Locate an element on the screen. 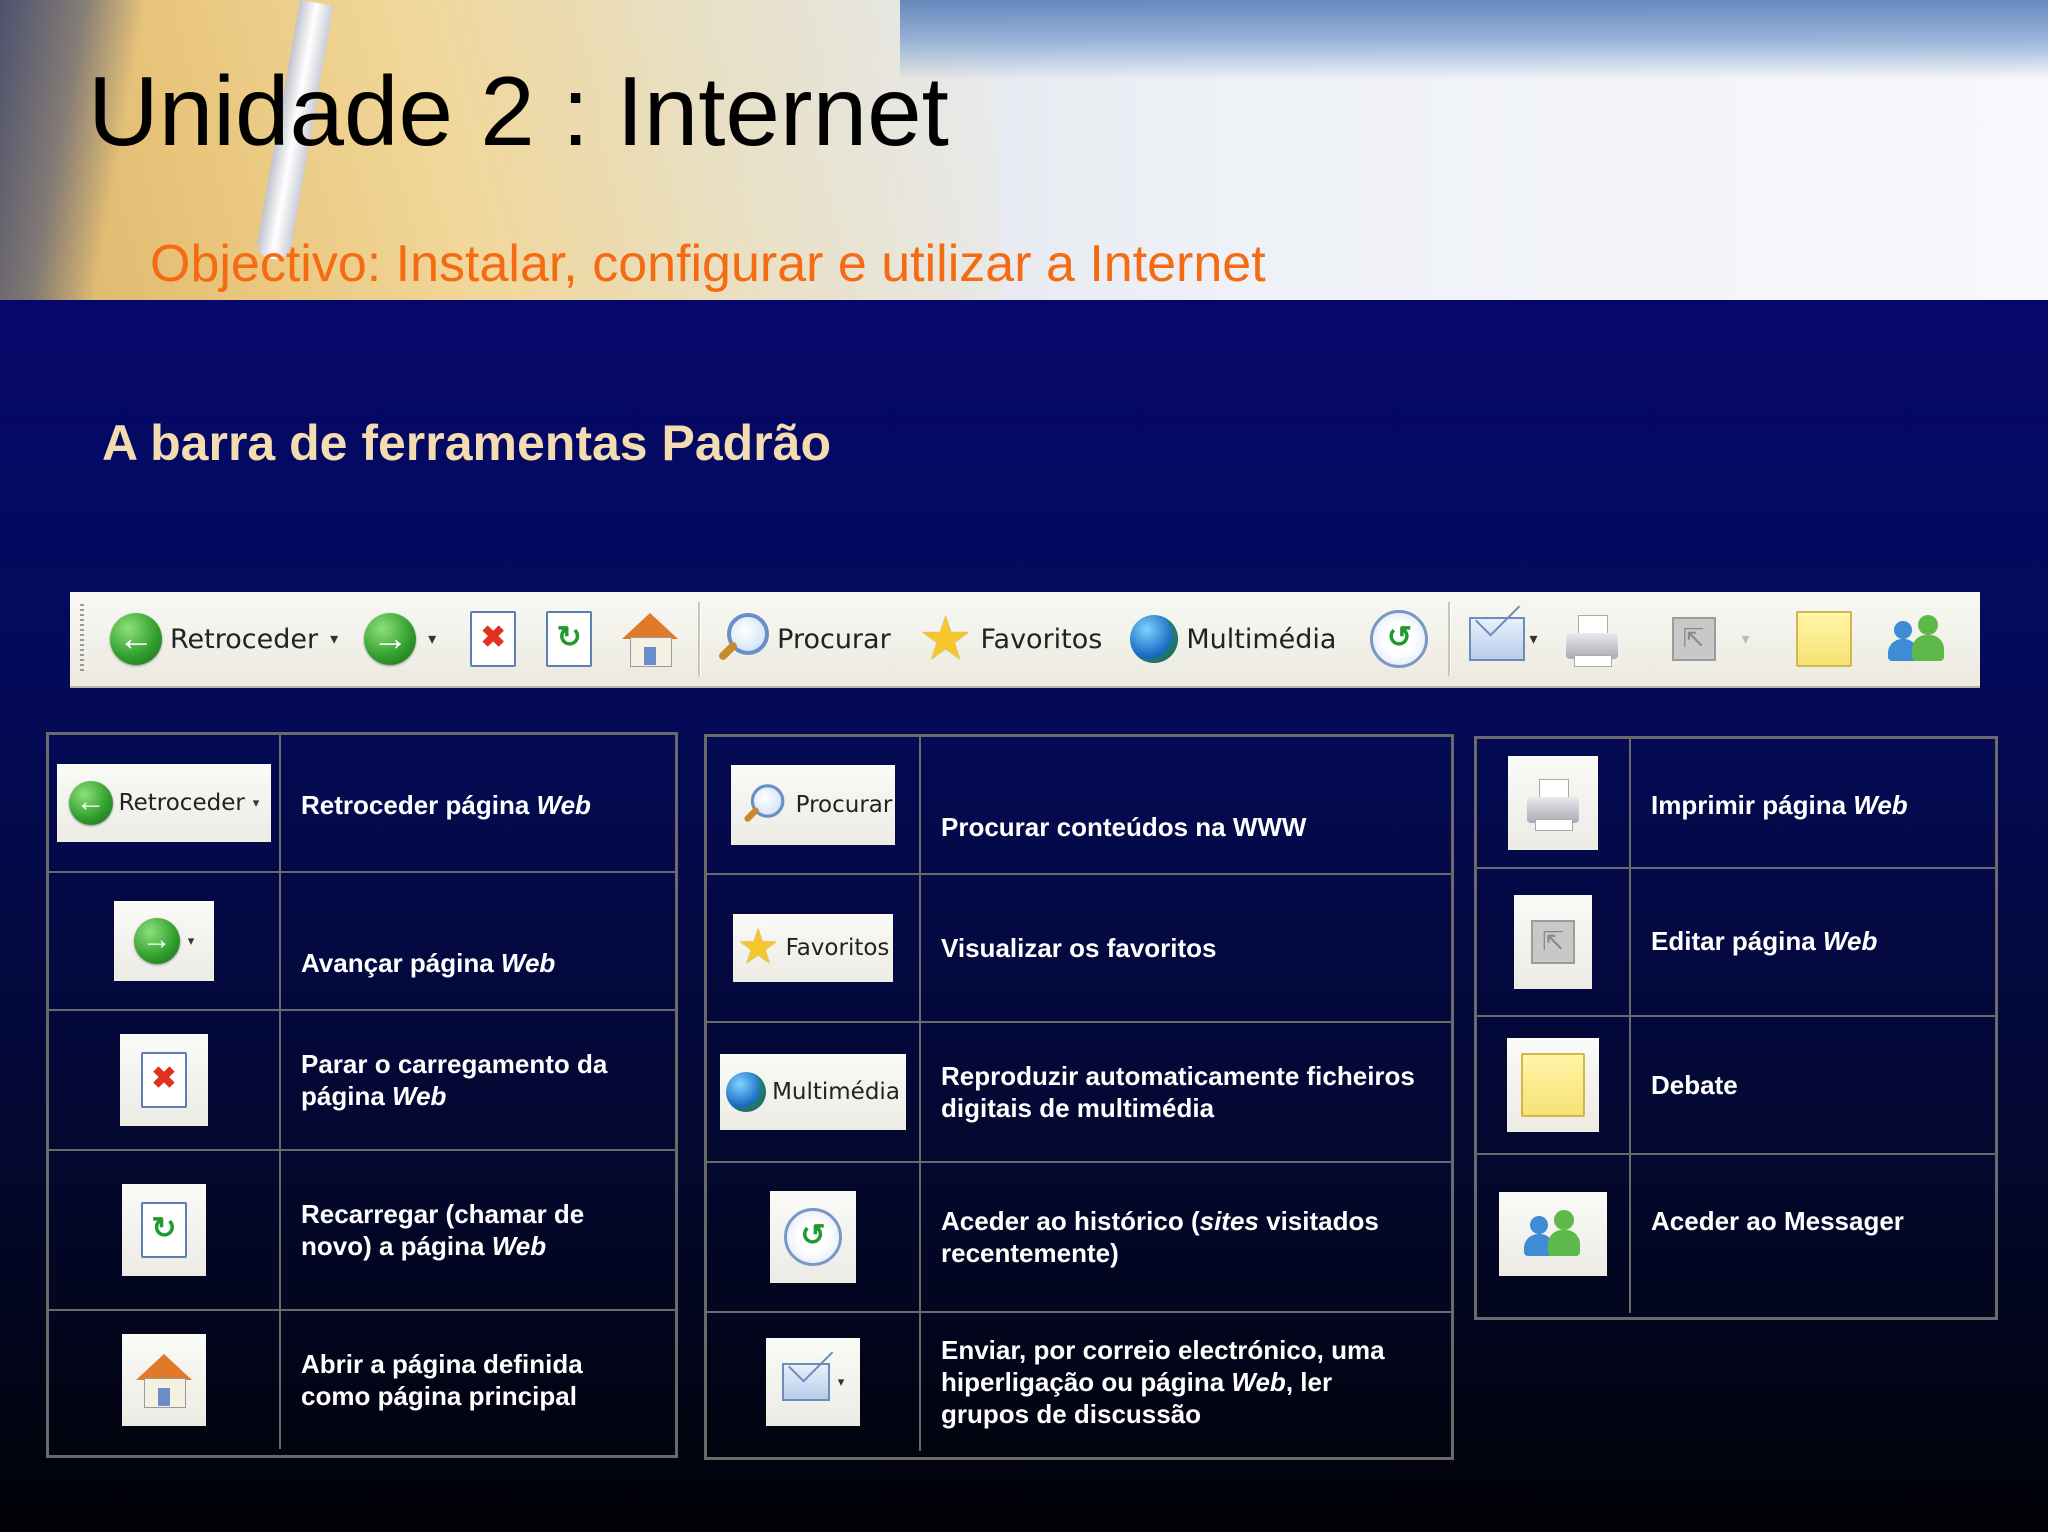 The image size is (2048, 1532). toolbar-stop-button: ✖ is located at coordinates (493, 639).